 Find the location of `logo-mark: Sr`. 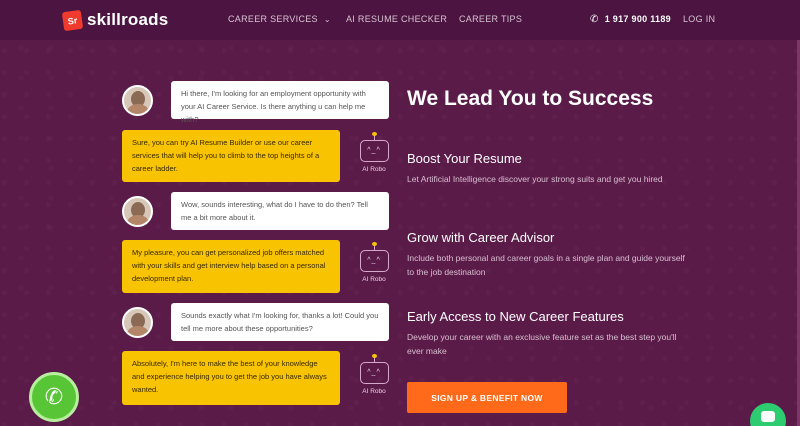

logo-mark: Sr is located at coordinates (72, 20).